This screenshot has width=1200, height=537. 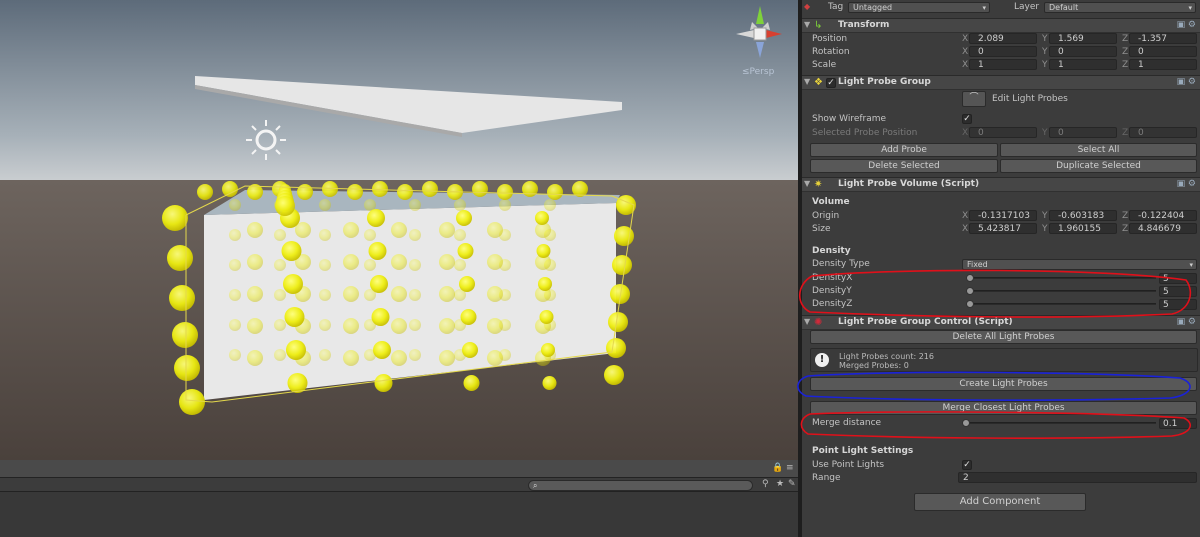 What do you see at coordinates (1061, 278) in the screenshot?
I see `density-x-slider` at bounding box center [1061, 278].